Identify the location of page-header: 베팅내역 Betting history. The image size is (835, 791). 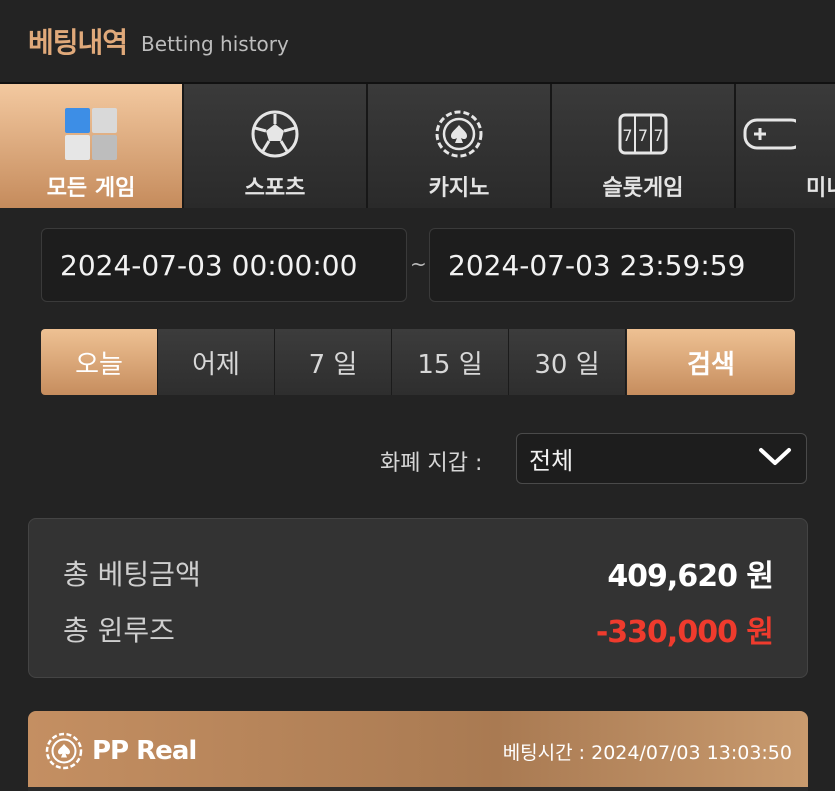
(417, 41).